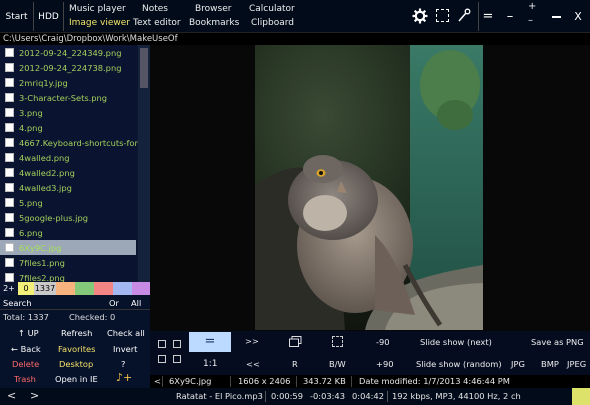  I want to click on rotate-minus-90-button: -90, so click(383, 342).